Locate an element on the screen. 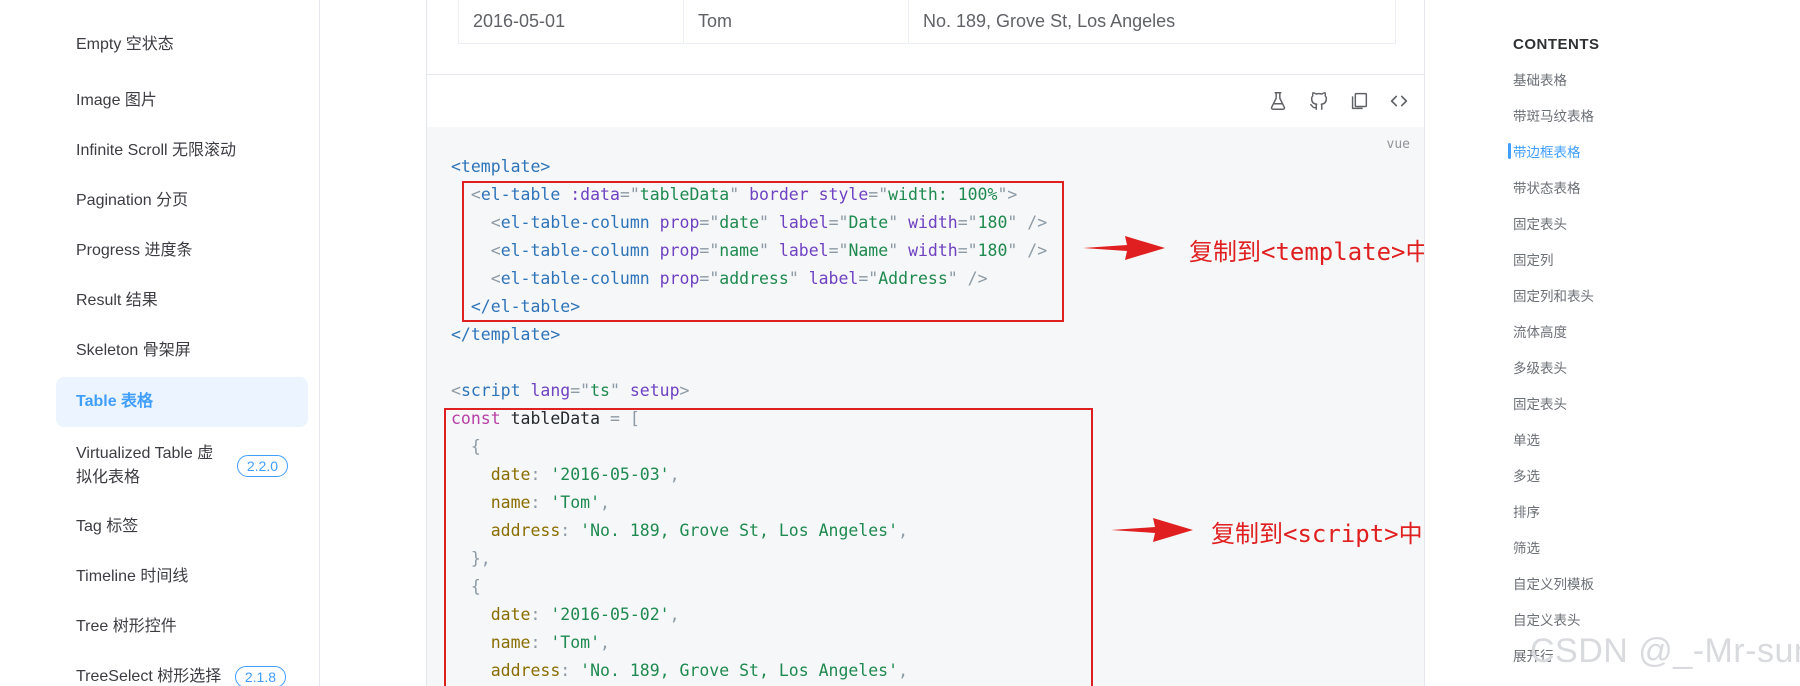  sidebar-item-empty: Empty 空状态 is located at coordinates (182, 45).